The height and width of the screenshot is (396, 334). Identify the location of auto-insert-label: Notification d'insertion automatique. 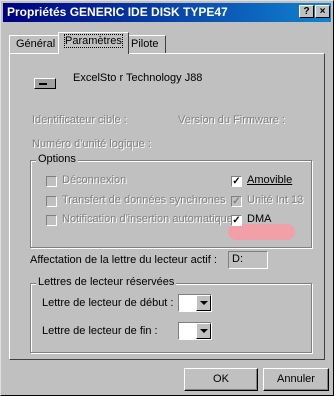
(147, 219).